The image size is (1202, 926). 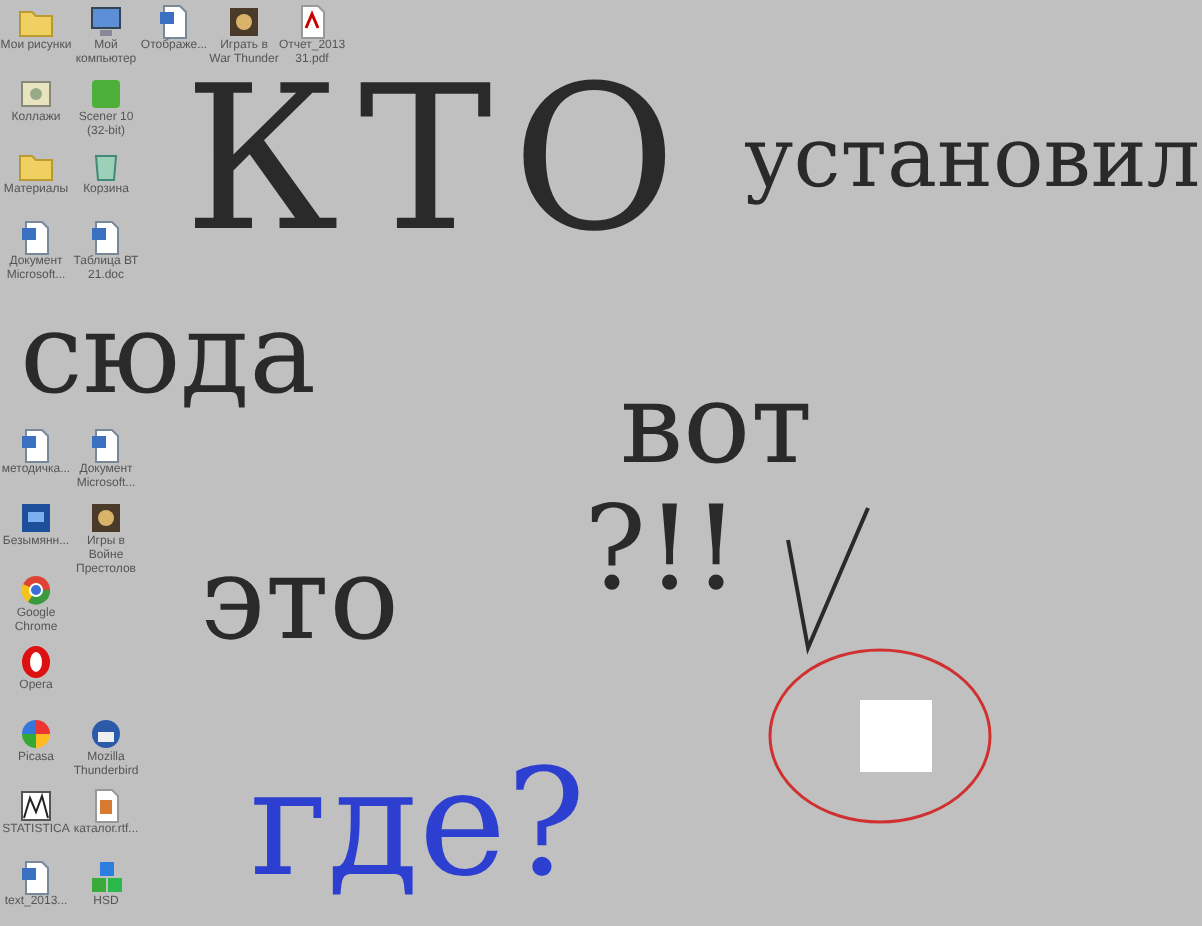 I want to click on handwritten-text: это, so click(x=299, y=598).